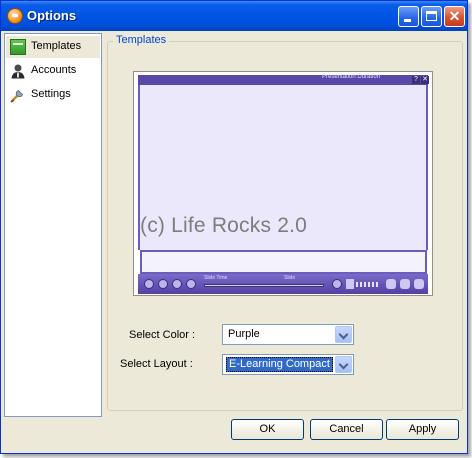 This screenshot has height=458, width=472. Describe the element at coordinates (191, 284) in the screenshot. I see `next-icon` at that location.